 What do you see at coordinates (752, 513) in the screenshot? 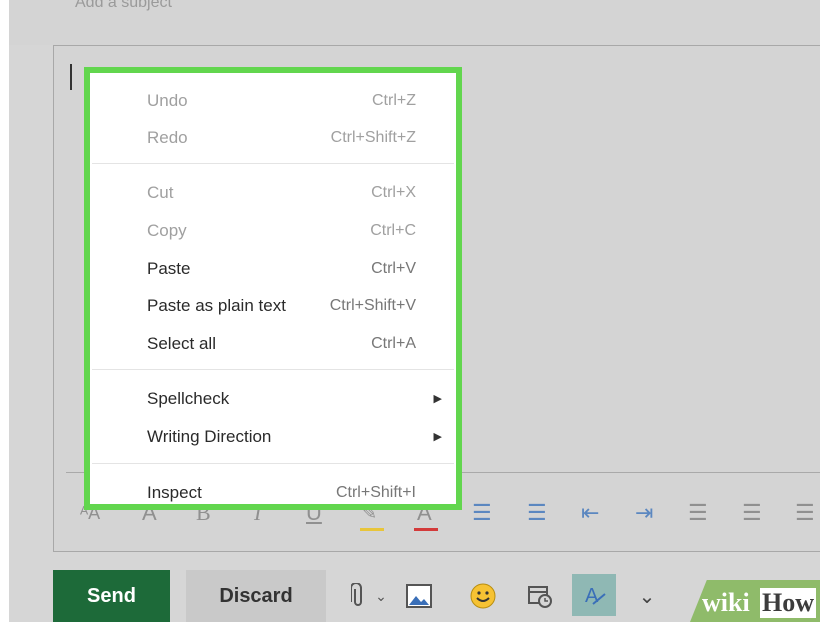
I see `align-center-icon: ☰` at bounding box center [752, 513].